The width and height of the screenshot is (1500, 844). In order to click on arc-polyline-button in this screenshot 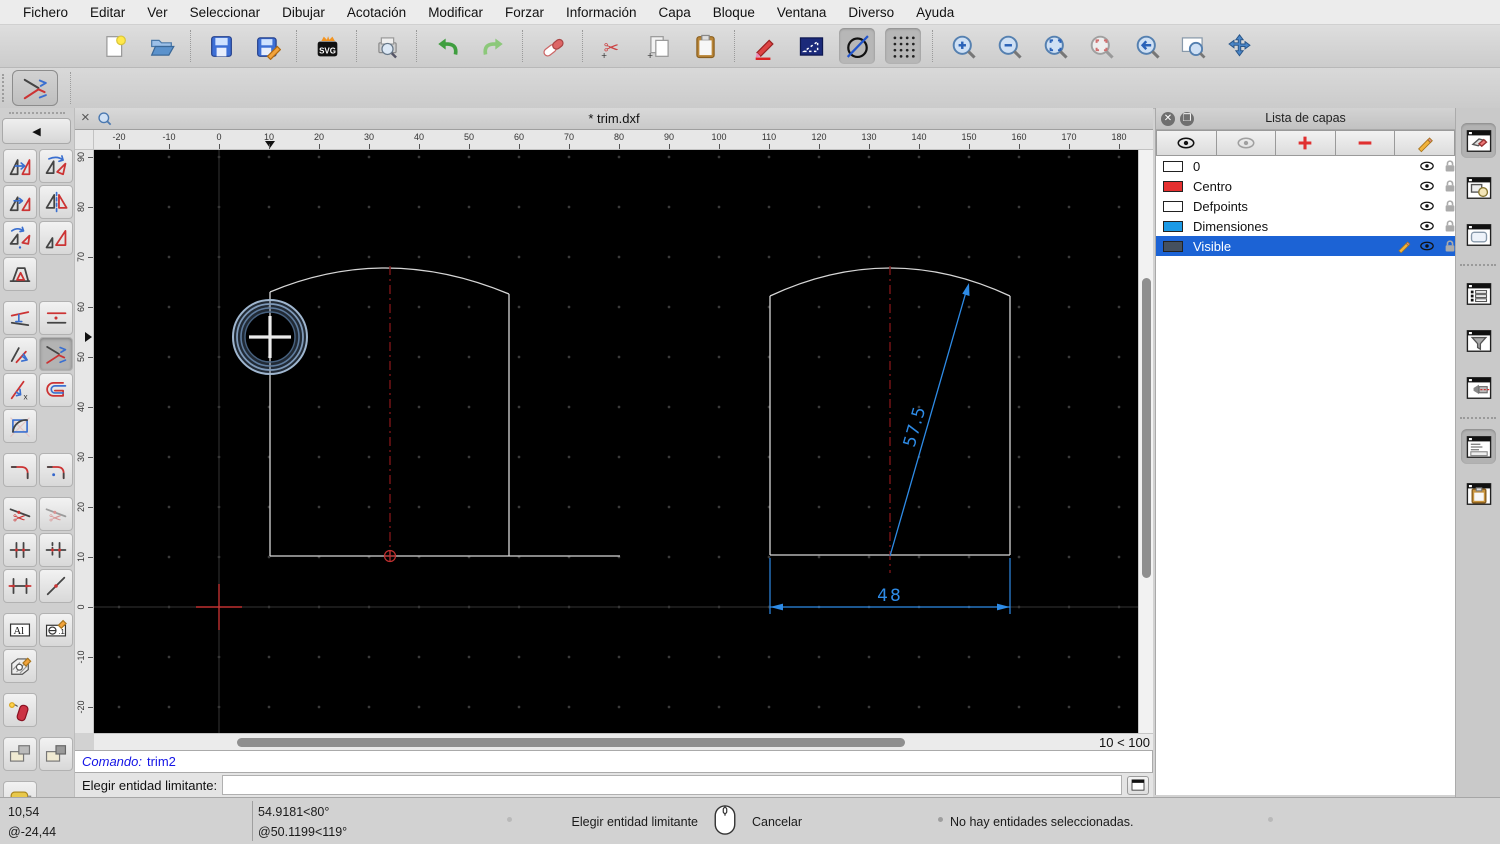, I will do `click(20, 426)`.